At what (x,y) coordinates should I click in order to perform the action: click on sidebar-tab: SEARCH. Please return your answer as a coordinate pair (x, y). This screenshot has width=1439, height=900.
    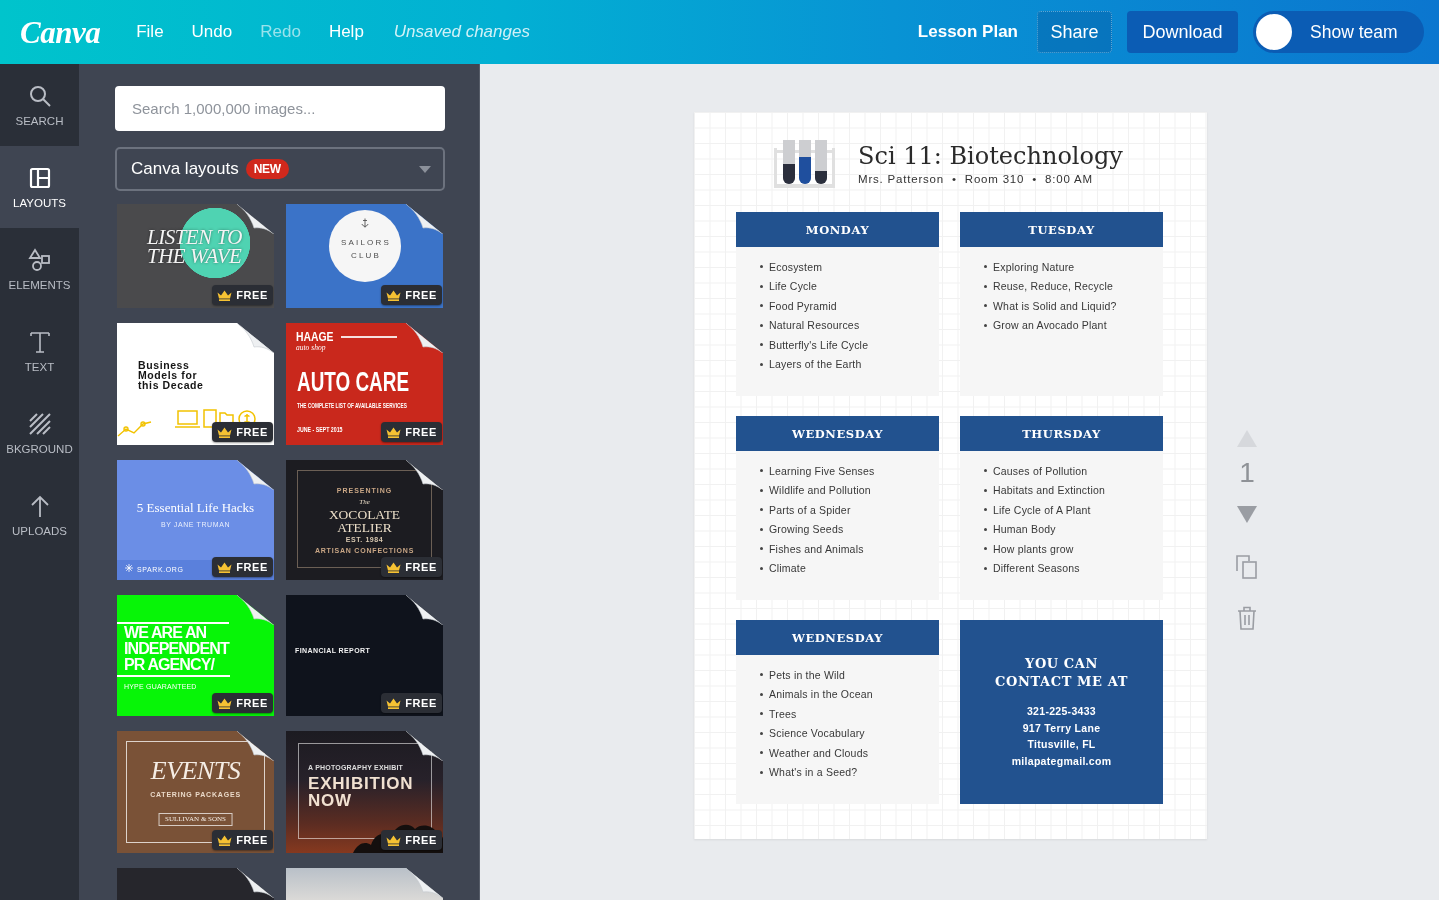
    Looking at the image, I should click on (39, 105).